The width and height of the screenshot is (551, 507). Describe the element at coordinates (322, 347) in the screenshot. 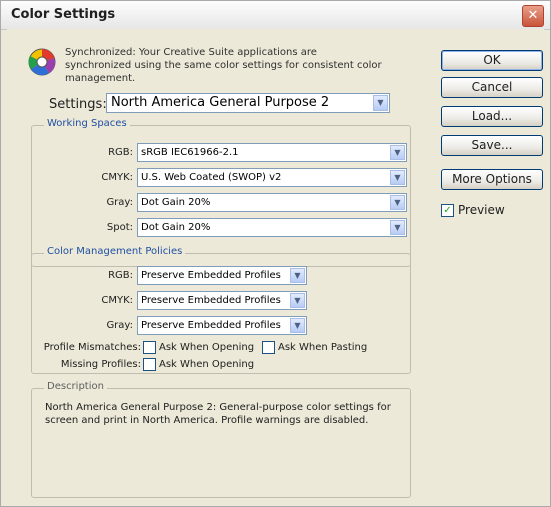

I see `ask-when-pasting-label: Ask When Pasting` at that location.